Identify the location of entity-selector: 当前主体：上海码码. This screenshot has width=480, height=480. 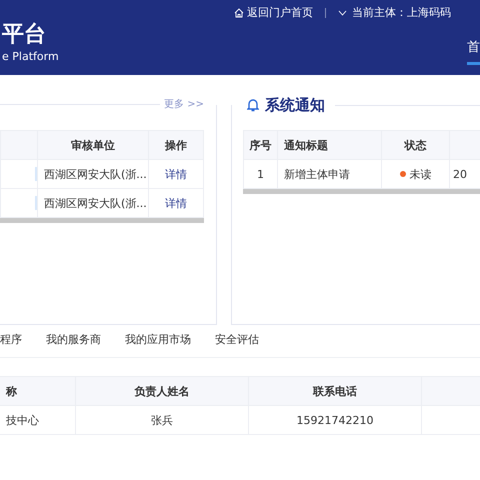
(394, 12).